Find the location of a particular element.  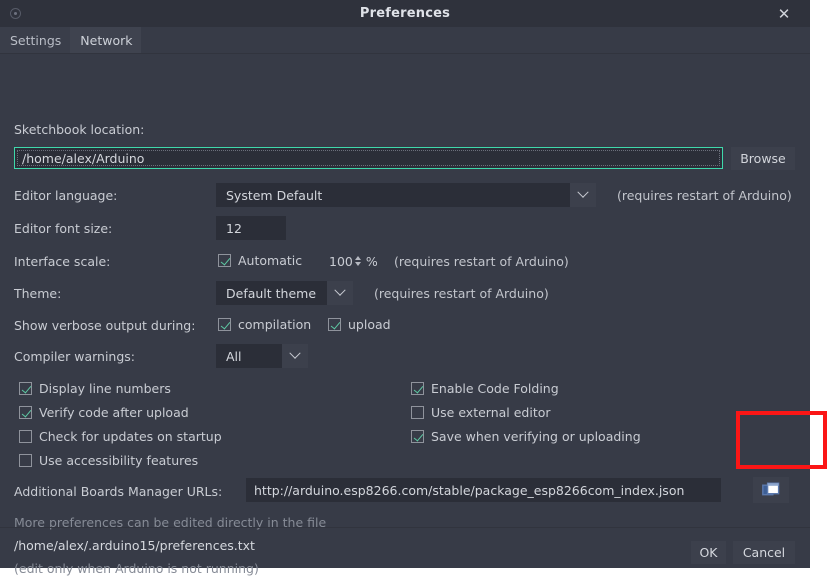

page-title: Preferences is located at coordinates (405, 13).